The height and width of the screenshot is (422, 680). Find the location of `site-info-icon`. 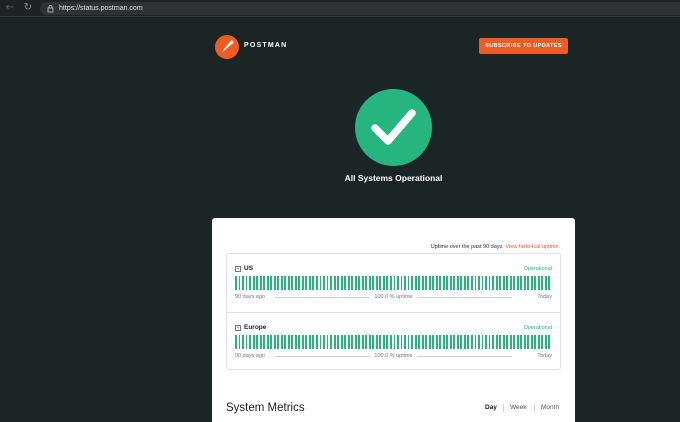

site-info-icon is located at coordinates (50, 8).